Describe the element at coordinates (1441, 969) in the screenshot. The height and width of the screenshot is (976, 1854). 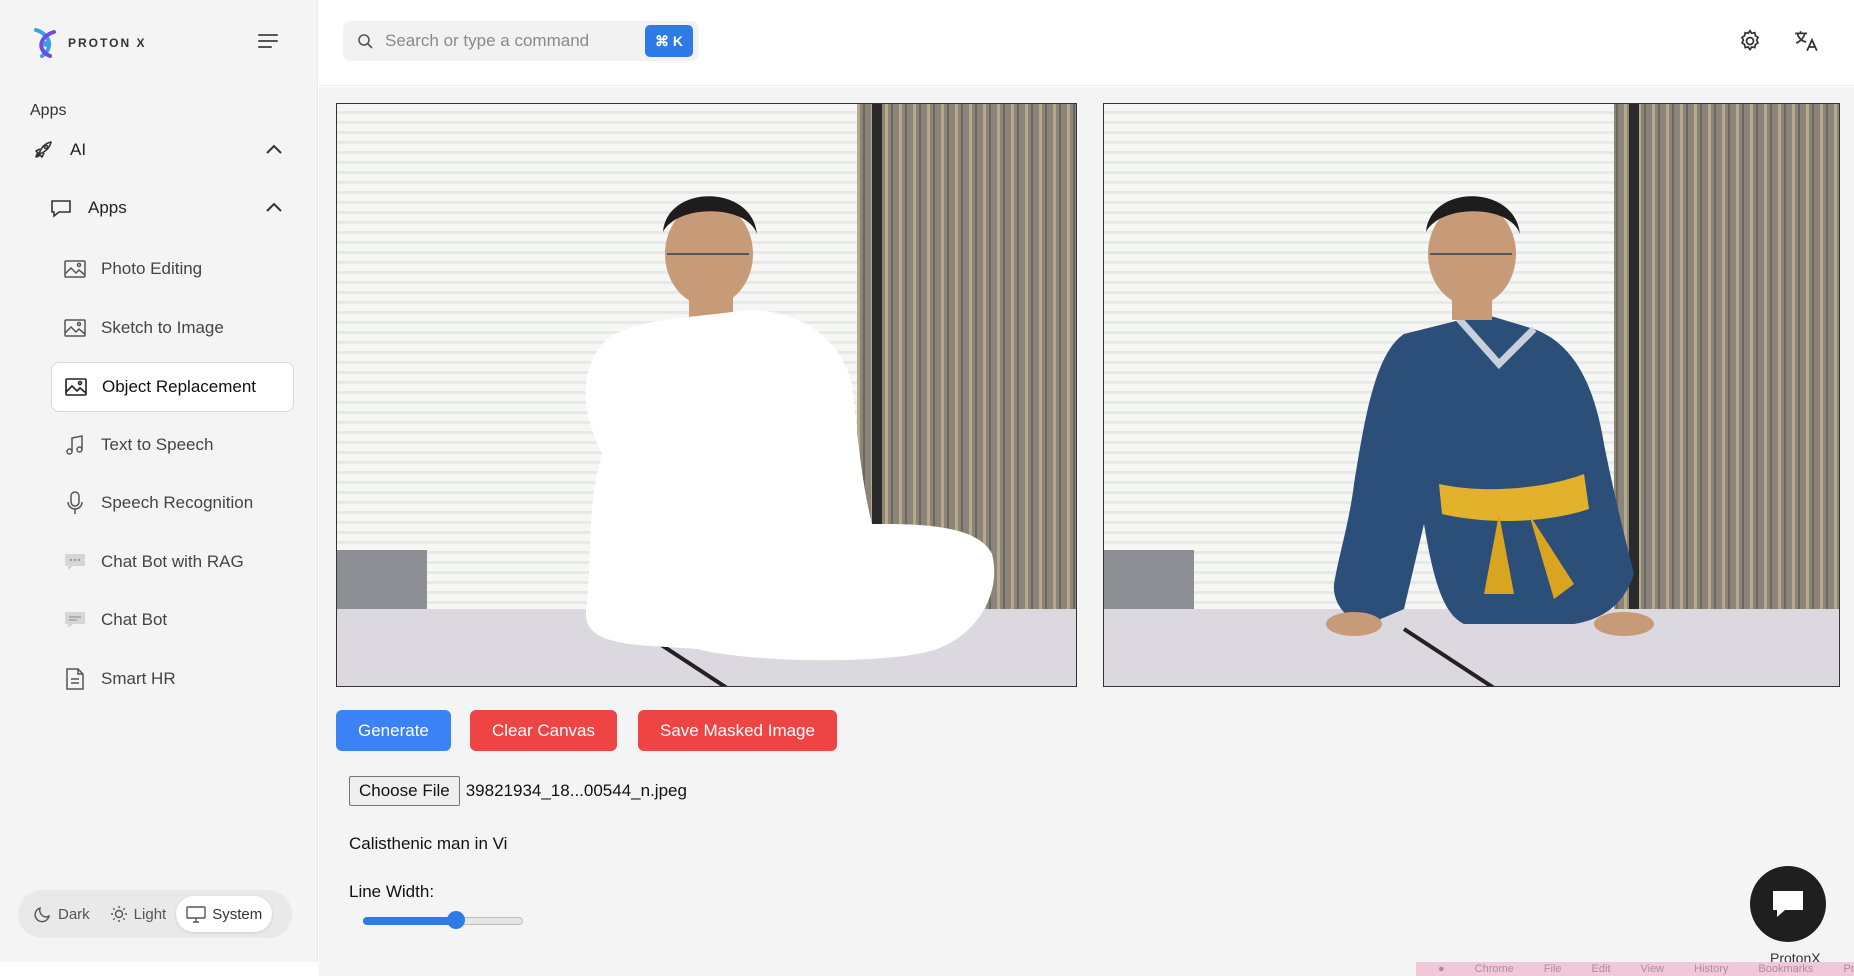
I see `apple-icon: ●` at that location.